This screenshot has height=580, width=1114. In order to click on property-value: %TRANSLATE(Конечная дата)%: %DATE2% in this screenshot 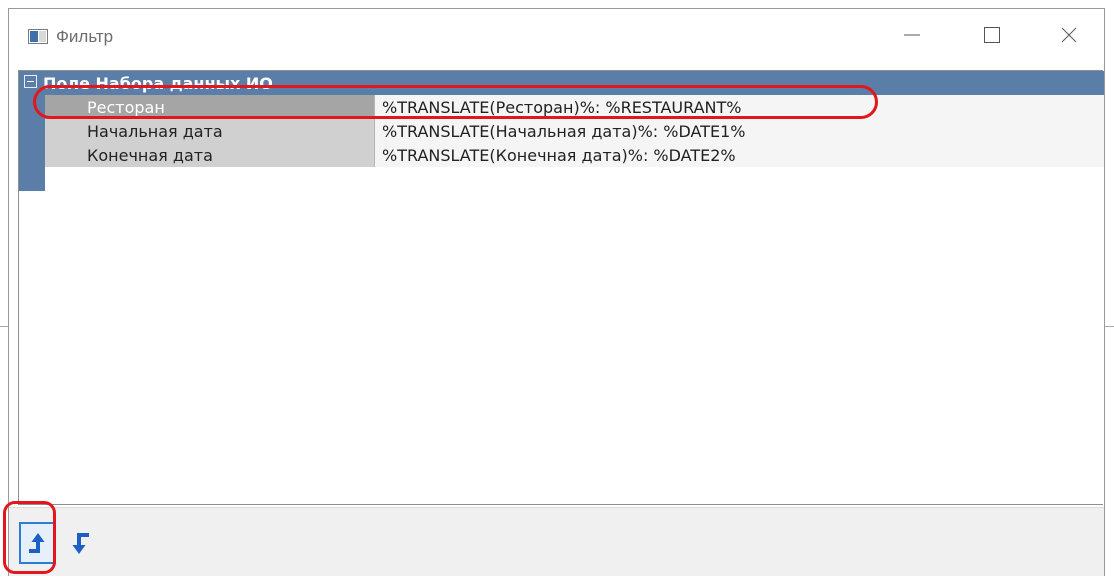, I will do `click(559, 155)`.